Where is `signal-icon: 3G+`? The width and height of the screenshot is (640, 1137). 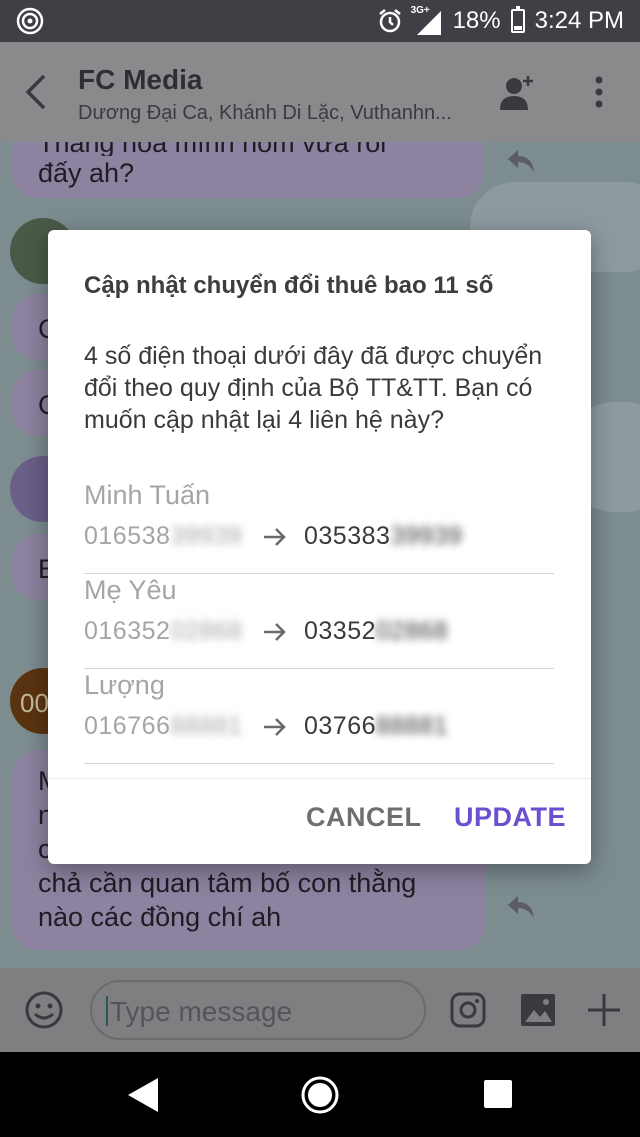 signal-icon: 3G+ is located at coordinates (427, 20).